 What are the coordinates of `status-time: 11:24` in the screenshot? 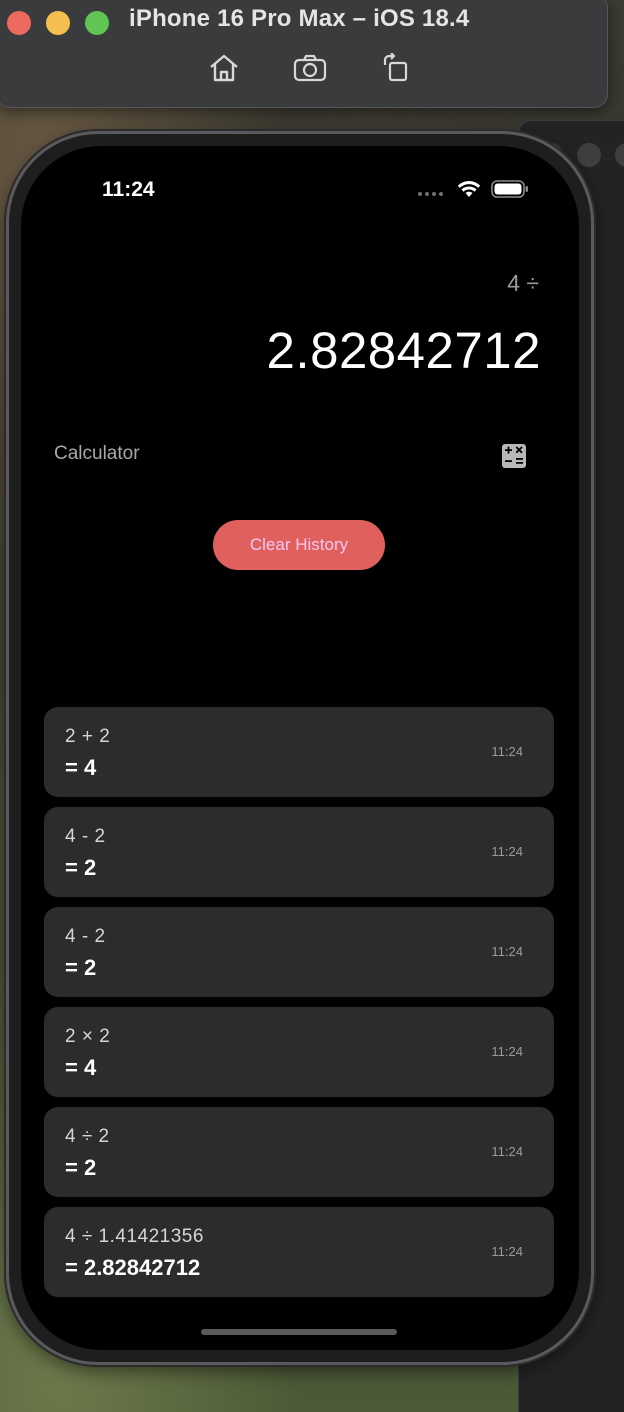 It's located at (128, 189).